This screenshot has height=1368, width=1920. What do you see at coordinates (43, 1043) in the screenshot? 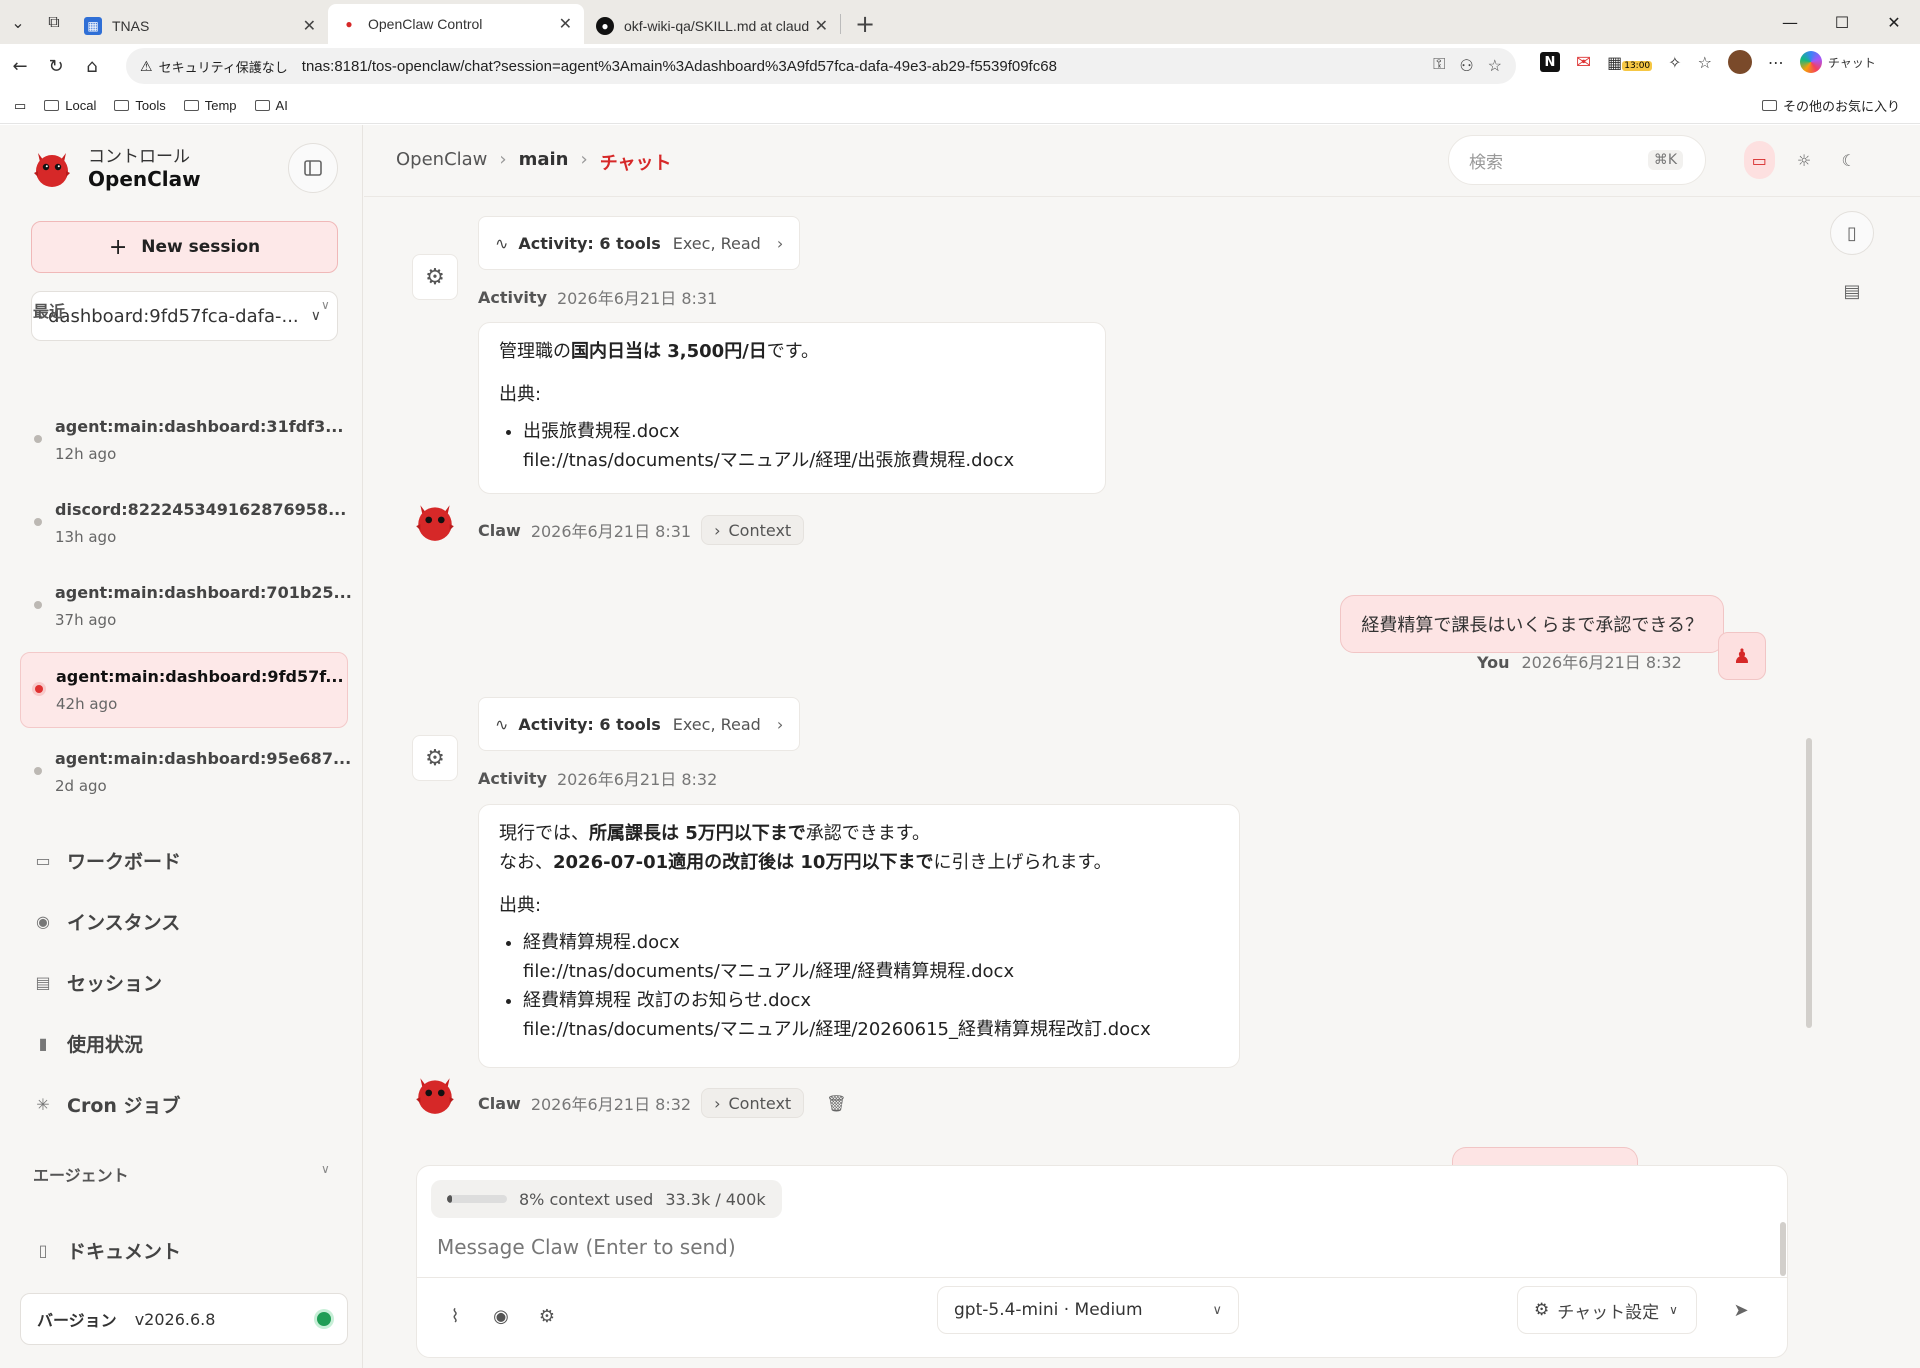
I see `bar-chart-icon: ▮` at bounding box center [43, 1043].